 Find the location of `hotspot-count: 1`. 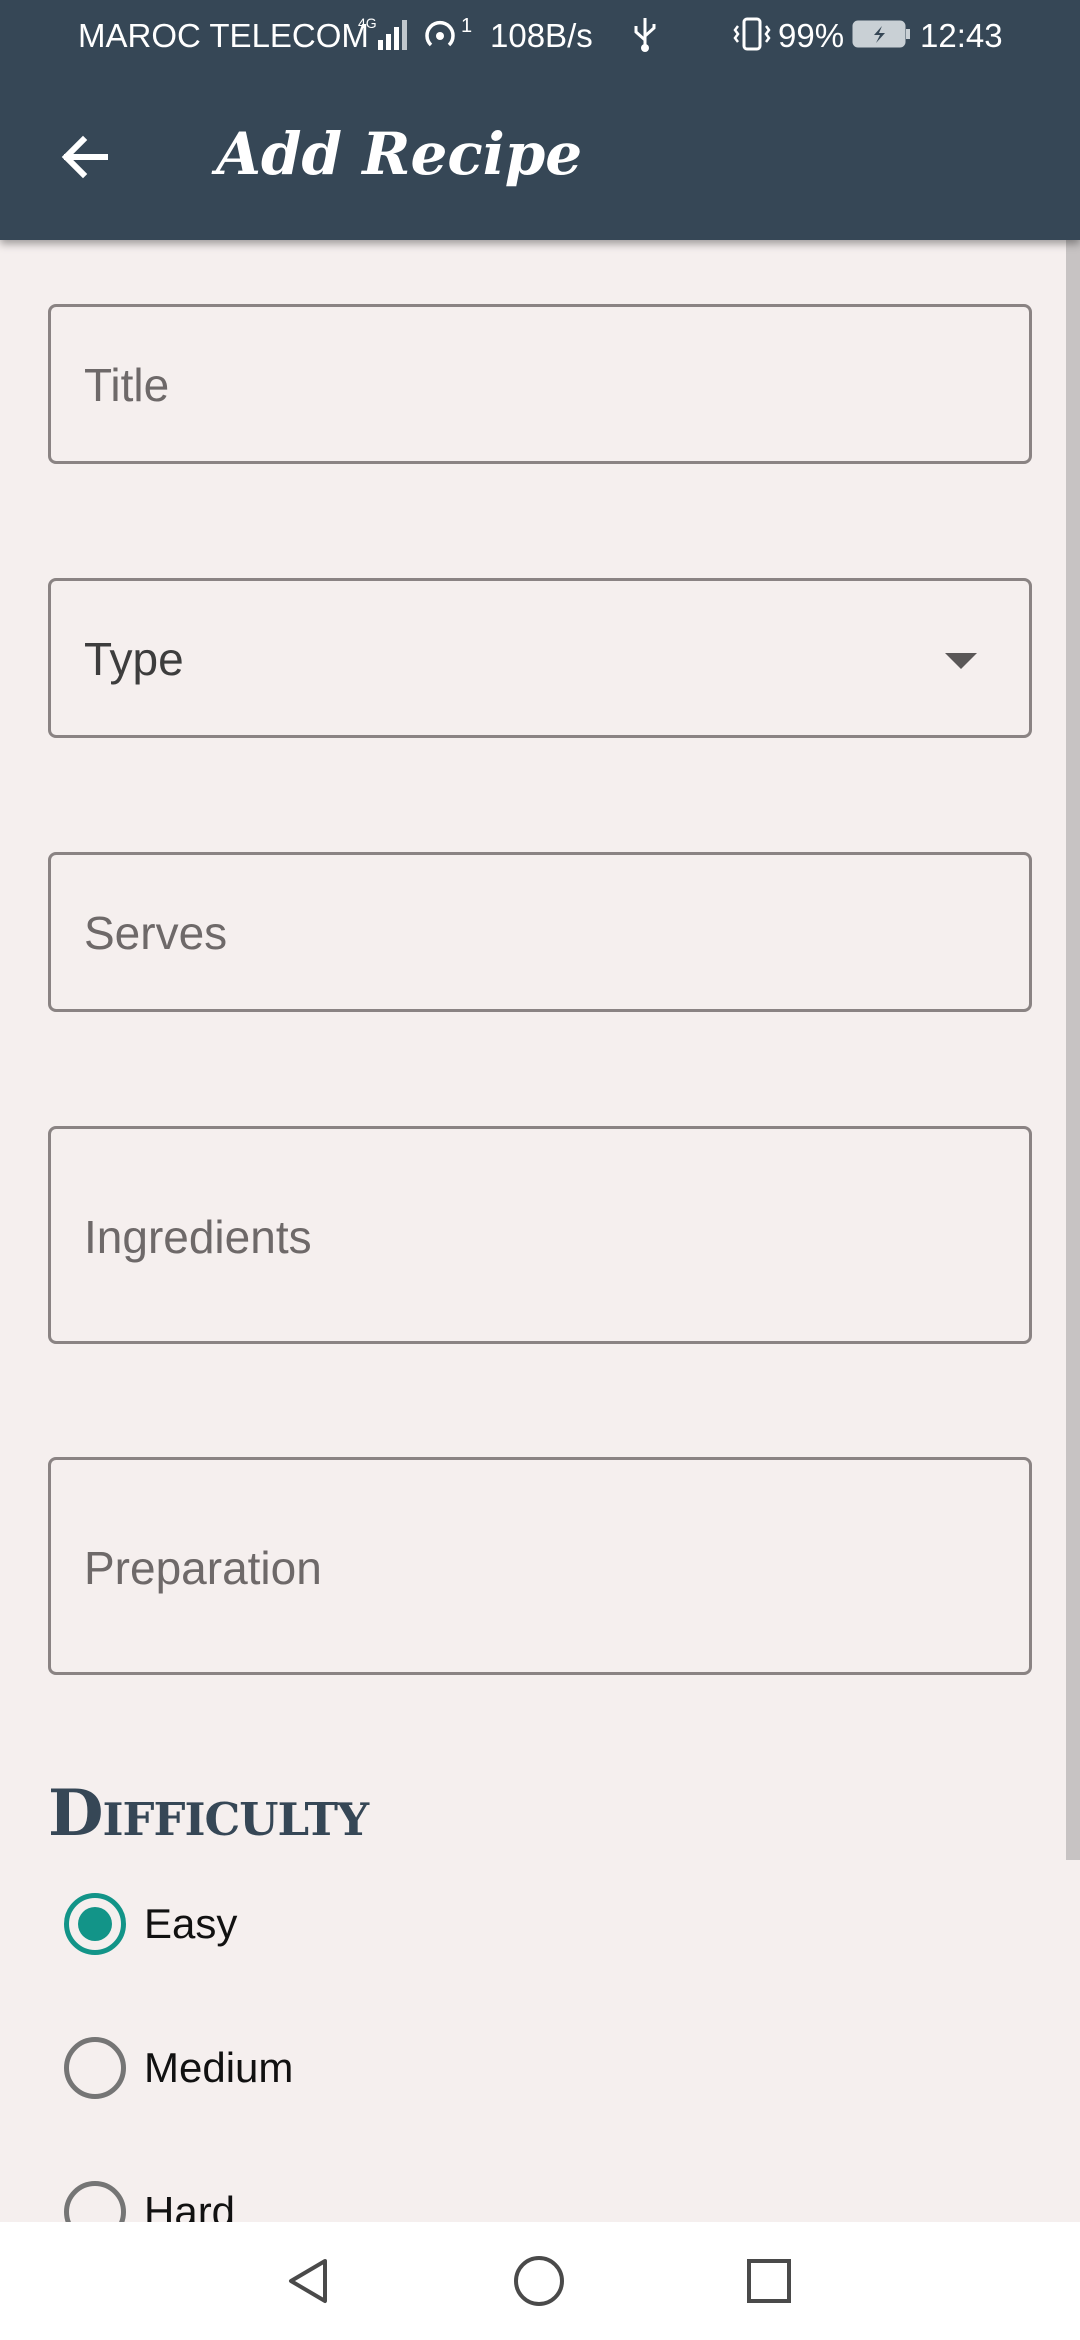

hotspot-count: 1 is located at coordinates (467, 26).